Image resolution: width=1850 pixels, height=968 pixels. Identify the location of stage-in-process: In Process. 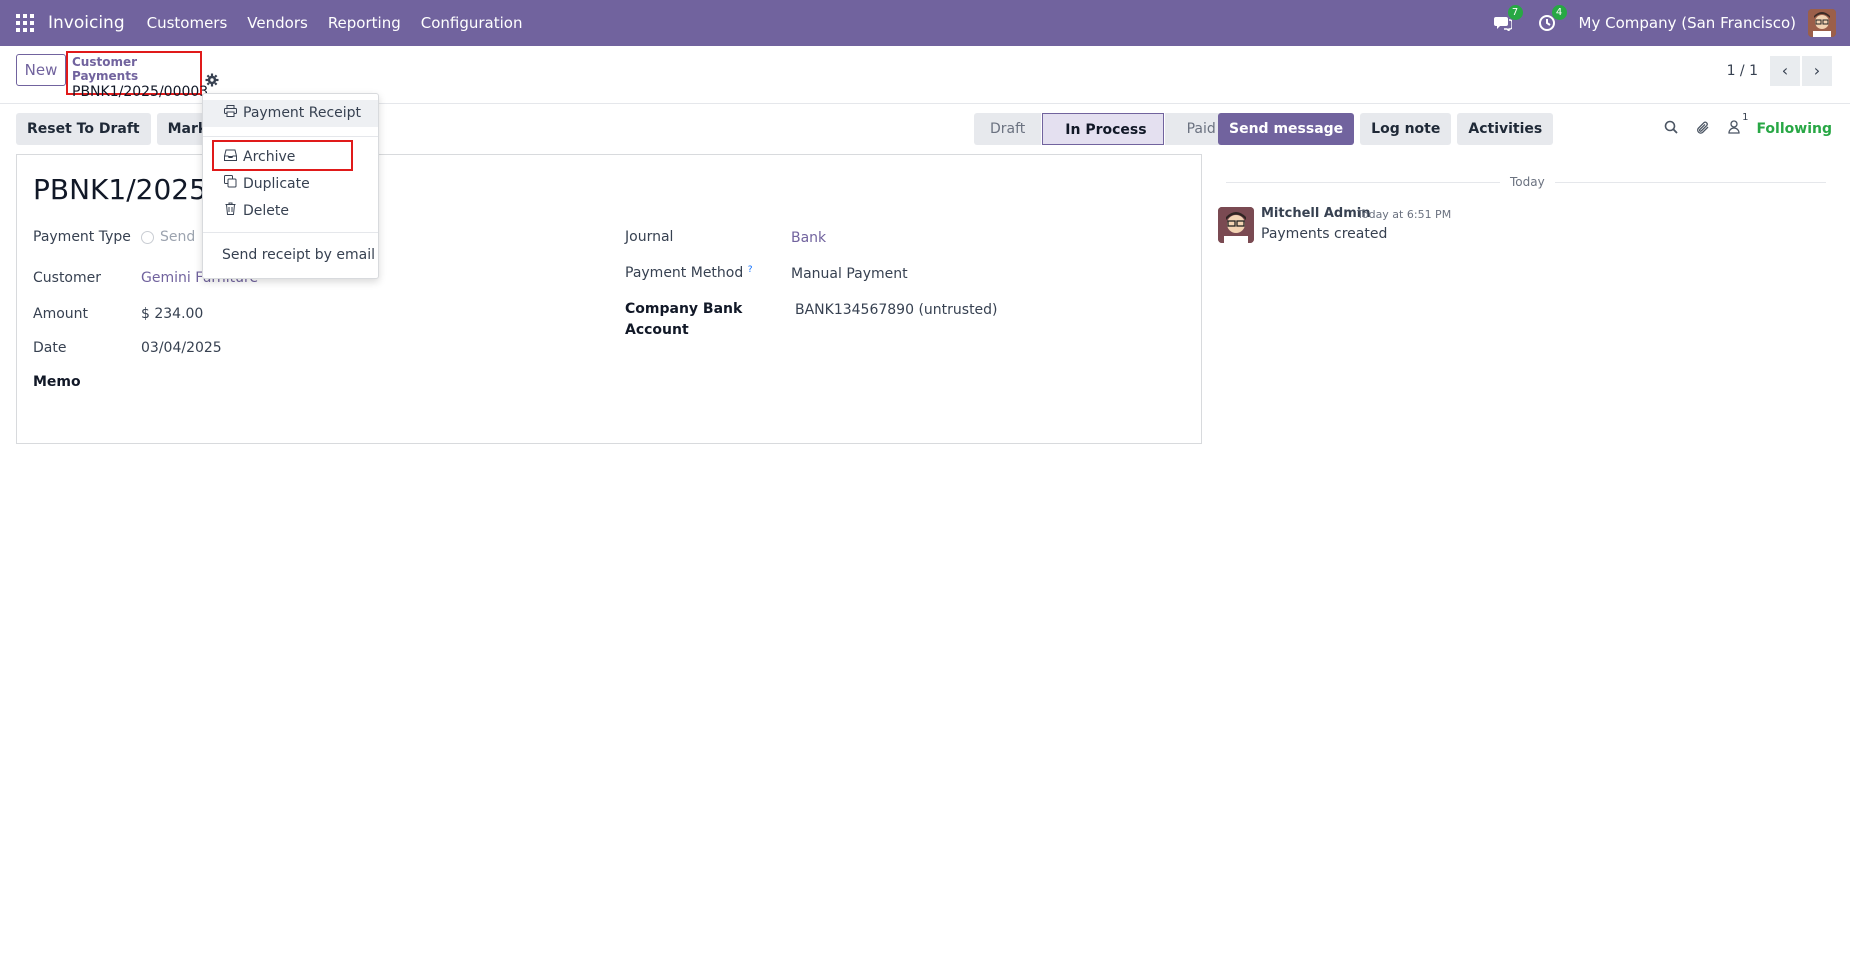
(1103, 129).